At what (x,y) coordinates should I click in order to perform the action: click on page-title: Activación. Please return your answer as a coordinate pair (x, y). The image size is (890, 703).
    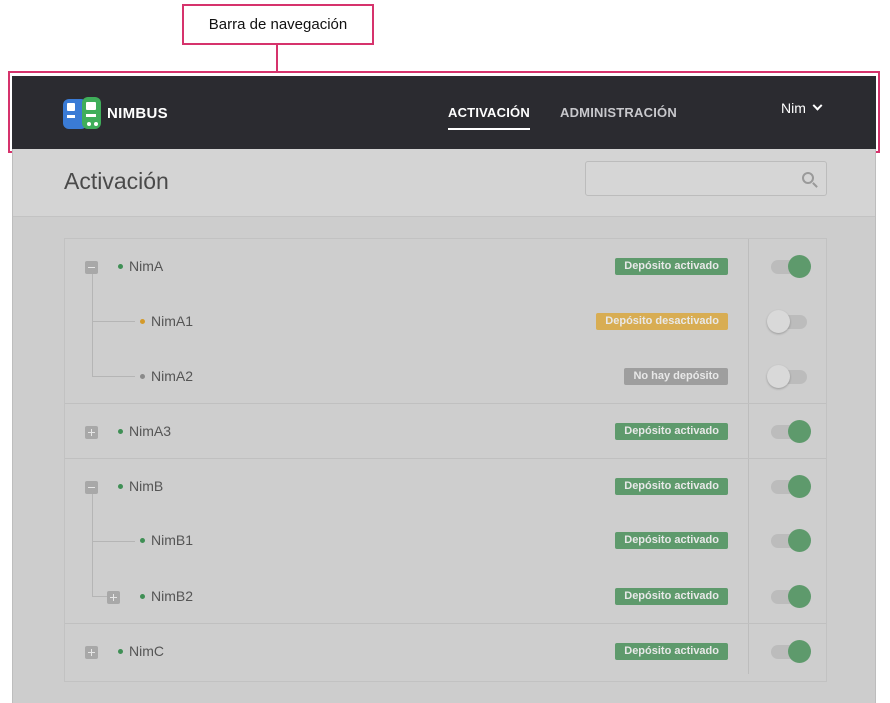
    Looking at the image, I should click on (116, 181).